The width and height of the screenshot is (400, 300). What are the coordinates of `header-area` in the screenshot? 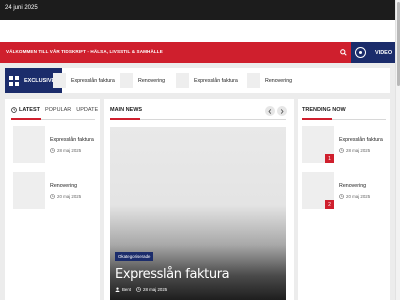 It's located at (197, 31).